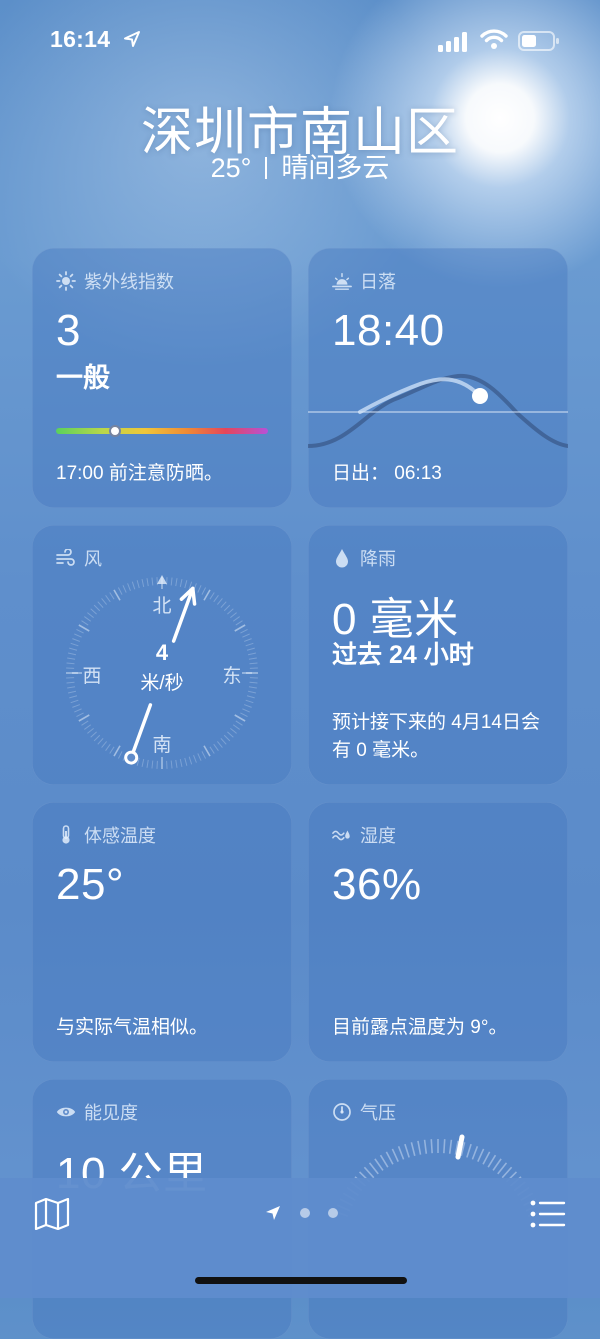 Image resolution: width=600 pixels, height=1339 pixels. What do you see at coordinates (162, 378) in the screenshot?
I see `uv-index-card: 紫外线指数 3 一般 17:00 前注意防晒。` at bounding box center [162, 378].